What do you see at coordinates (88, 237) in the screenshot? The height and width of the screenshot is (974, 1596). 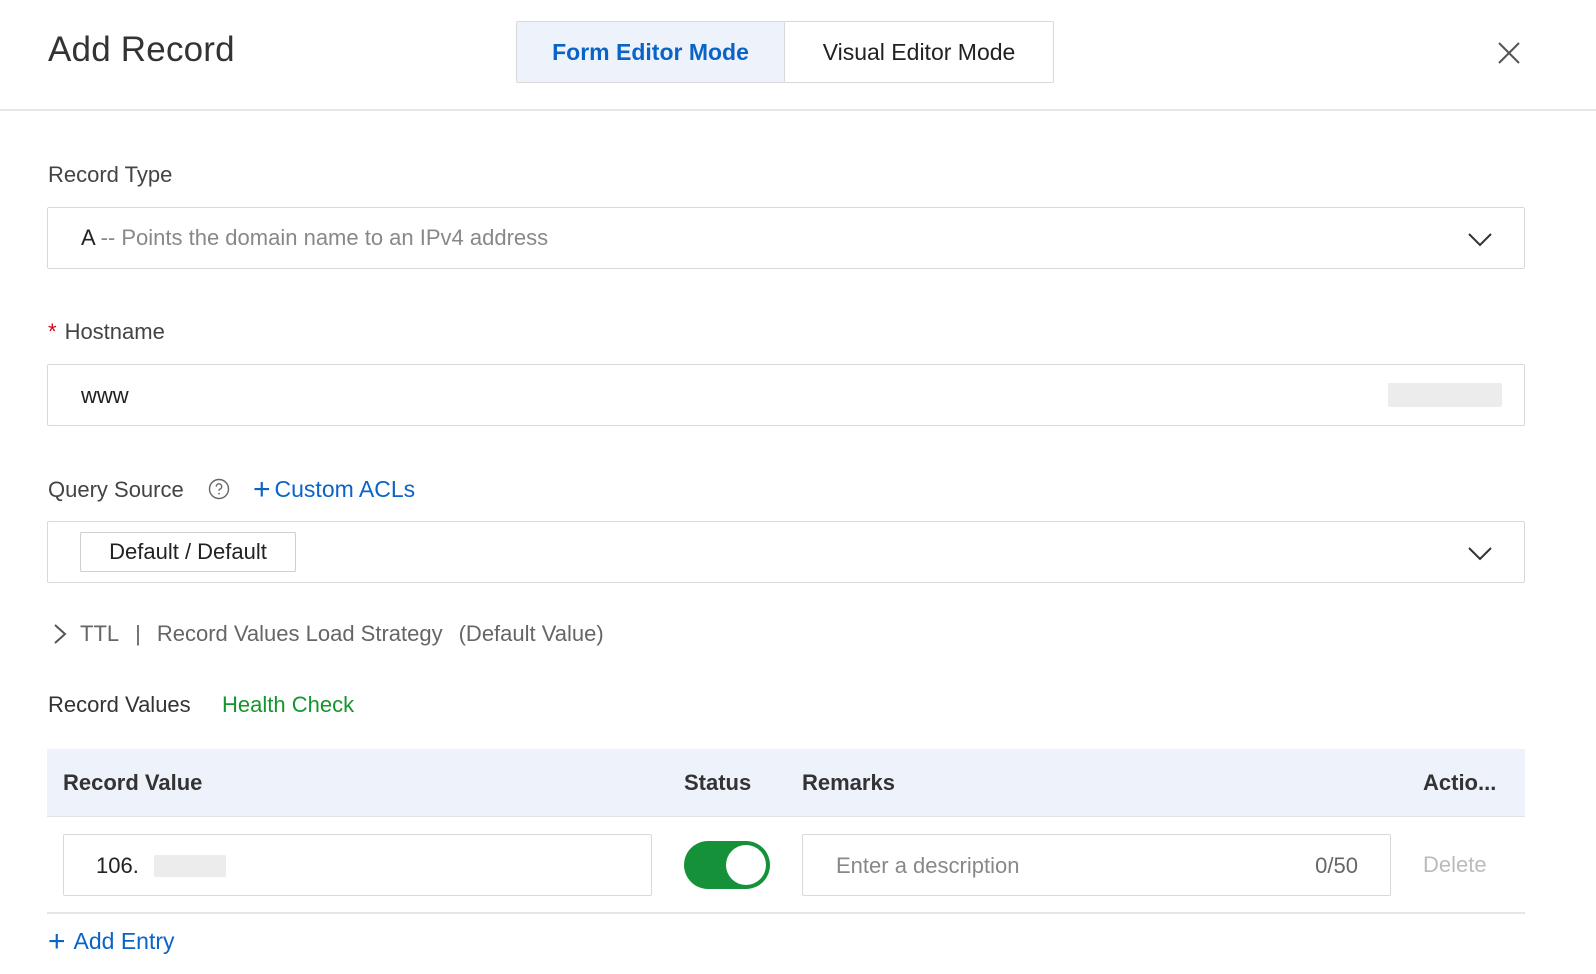 I see `record-type-code: A` at bounding box center [88, 237].